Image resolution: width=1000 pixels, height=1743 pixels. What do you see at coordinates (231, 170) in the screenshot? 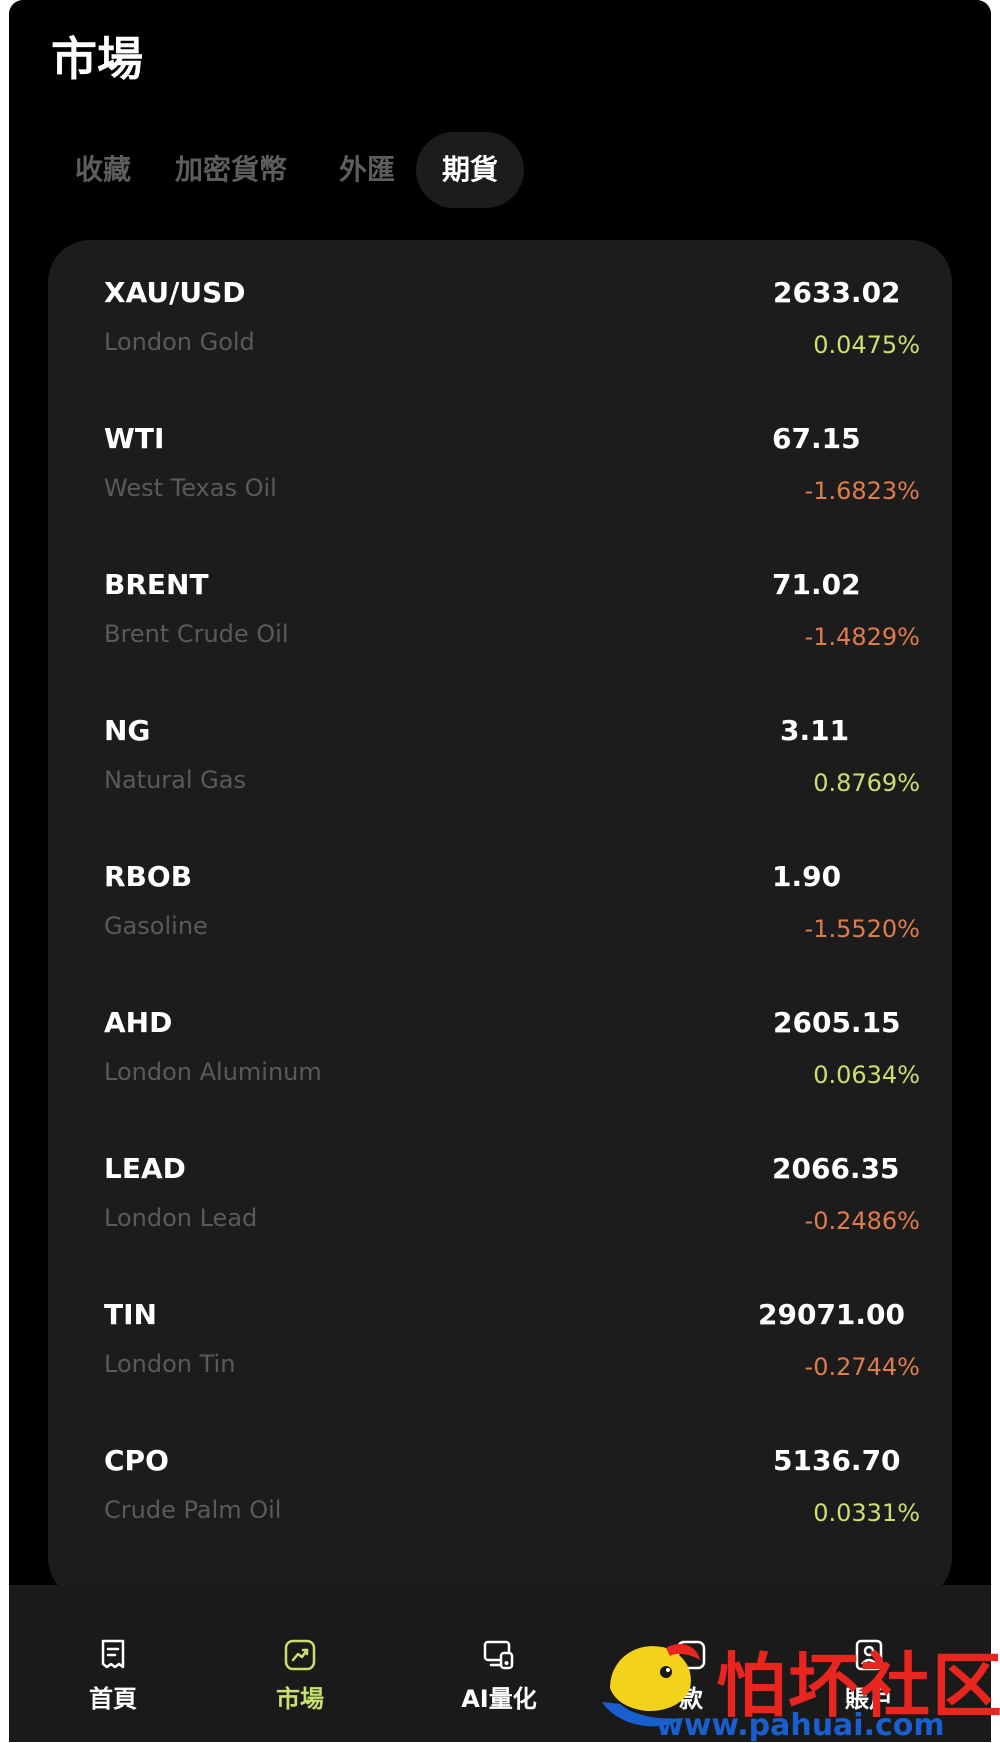
I see `tab-crypto: 加密貨幣` at bounding box center [231, 170].